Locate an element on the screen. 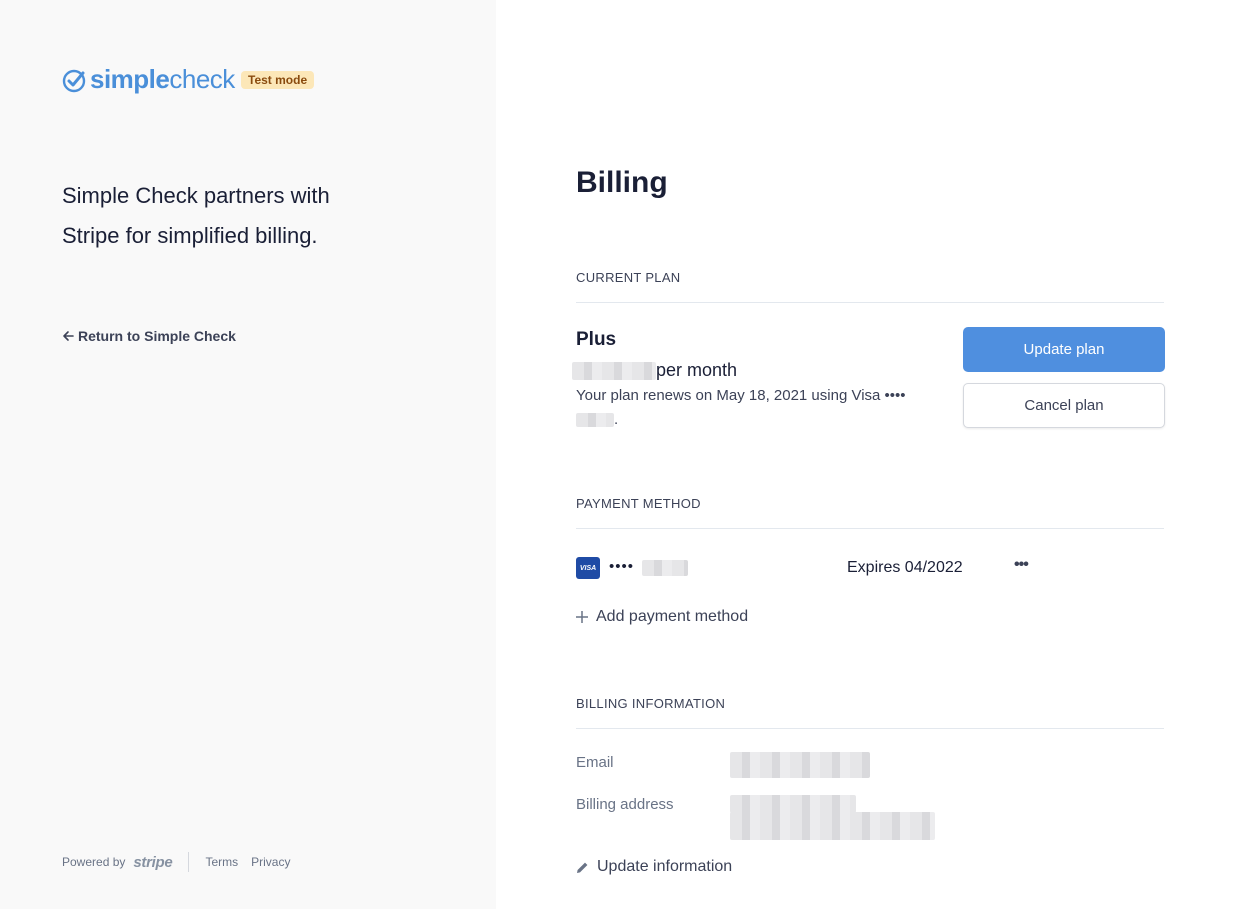  page-title: Billing is located at coordinates (622, 182).